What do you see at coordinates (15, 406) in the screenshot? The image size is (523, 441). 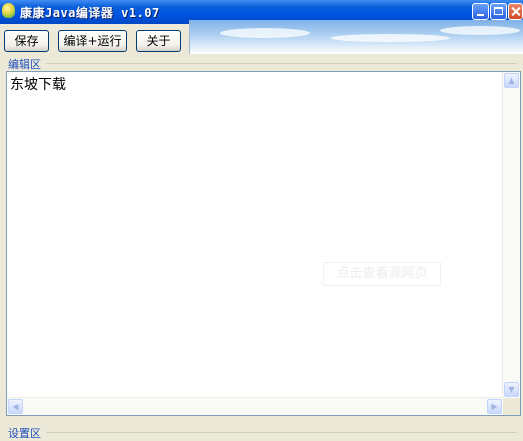 I see `scroll-left-icon: ◀` at bounding box center [15, 406].